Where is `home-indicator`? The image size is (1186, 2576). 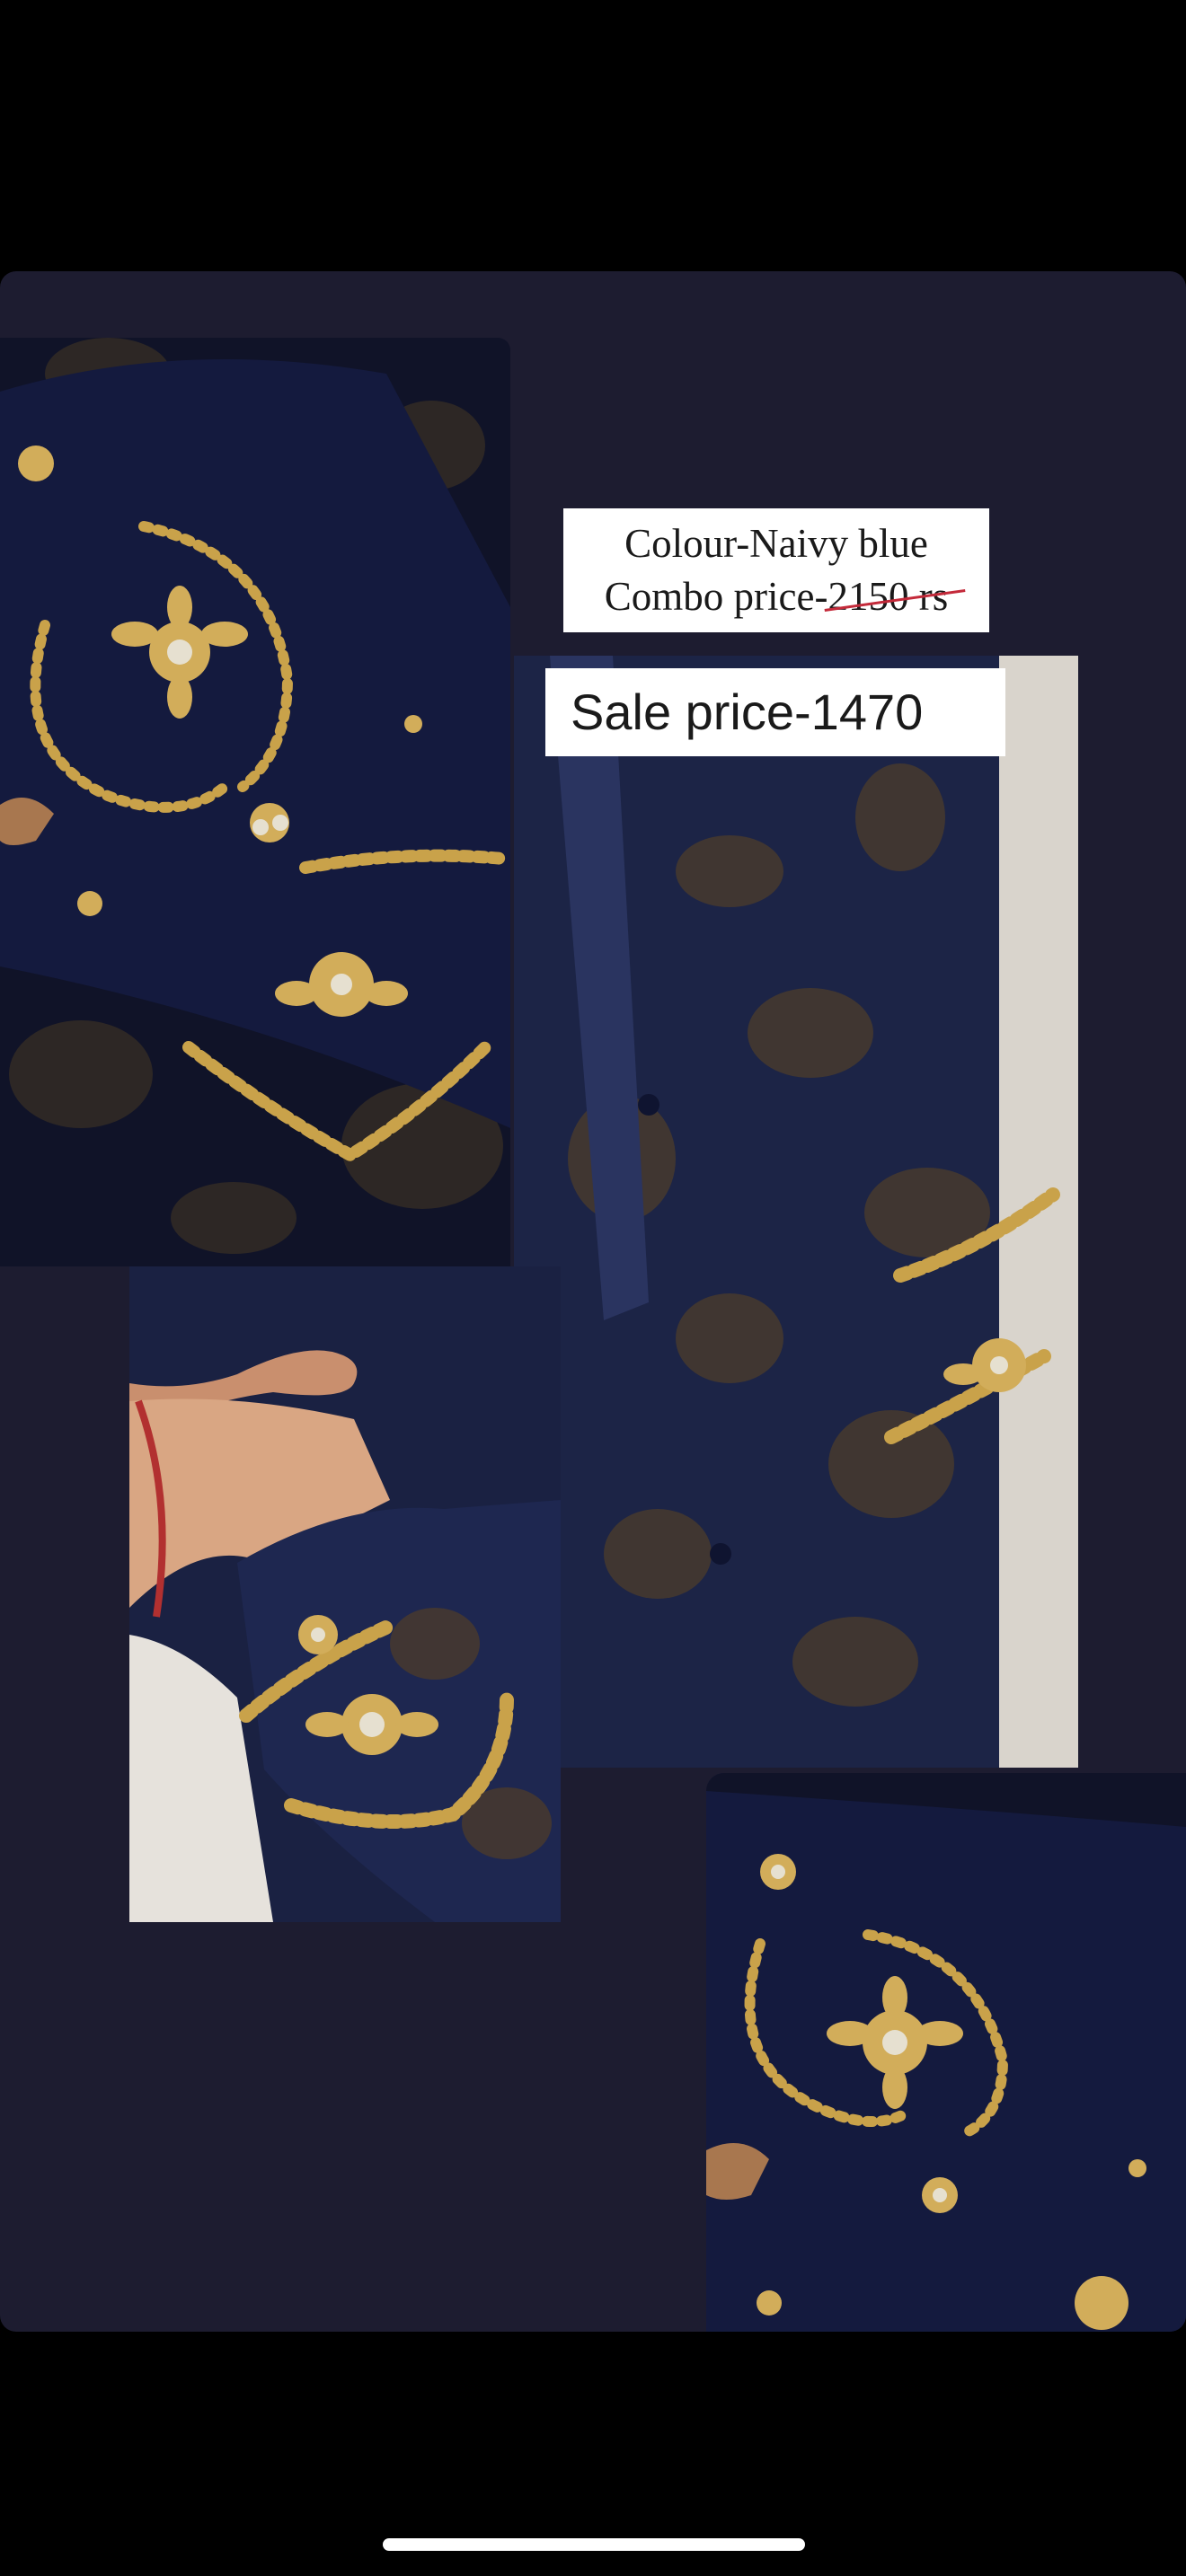
home-indicator is located at coordinates (594, 2544).